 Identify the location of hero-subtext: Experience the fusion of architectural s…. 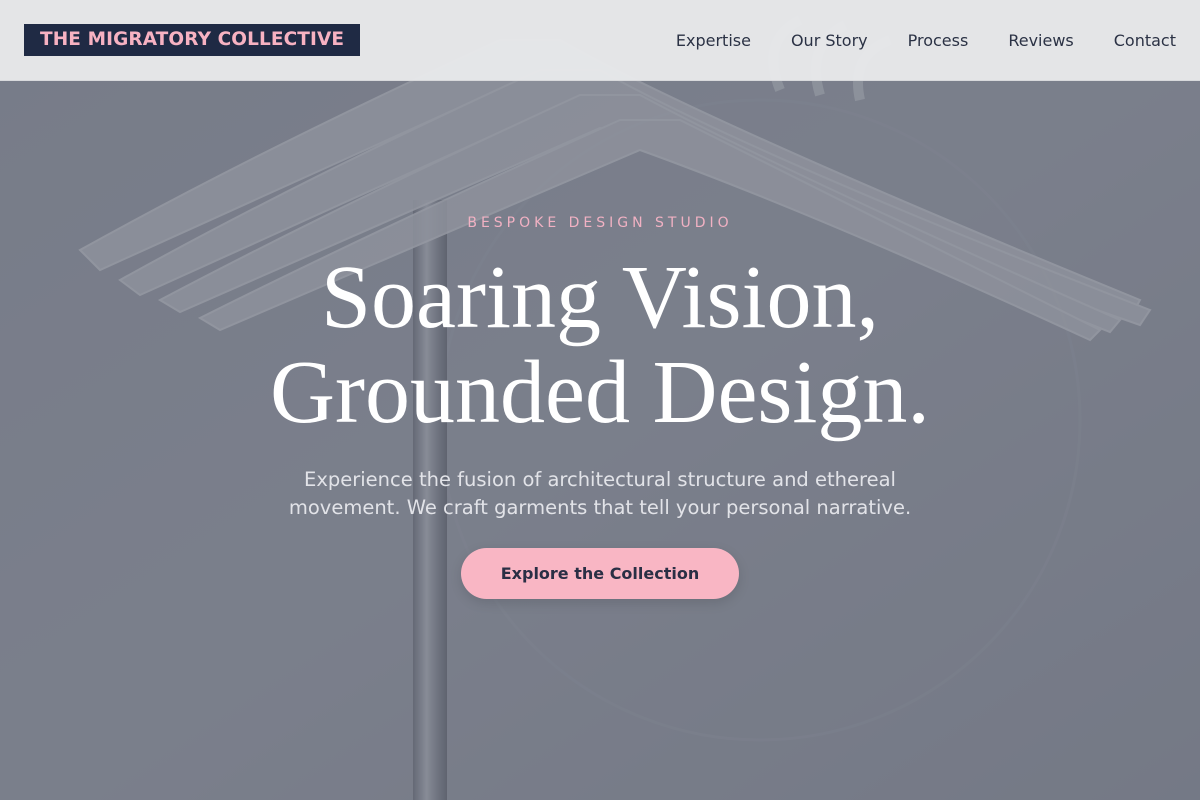
(600, 493).